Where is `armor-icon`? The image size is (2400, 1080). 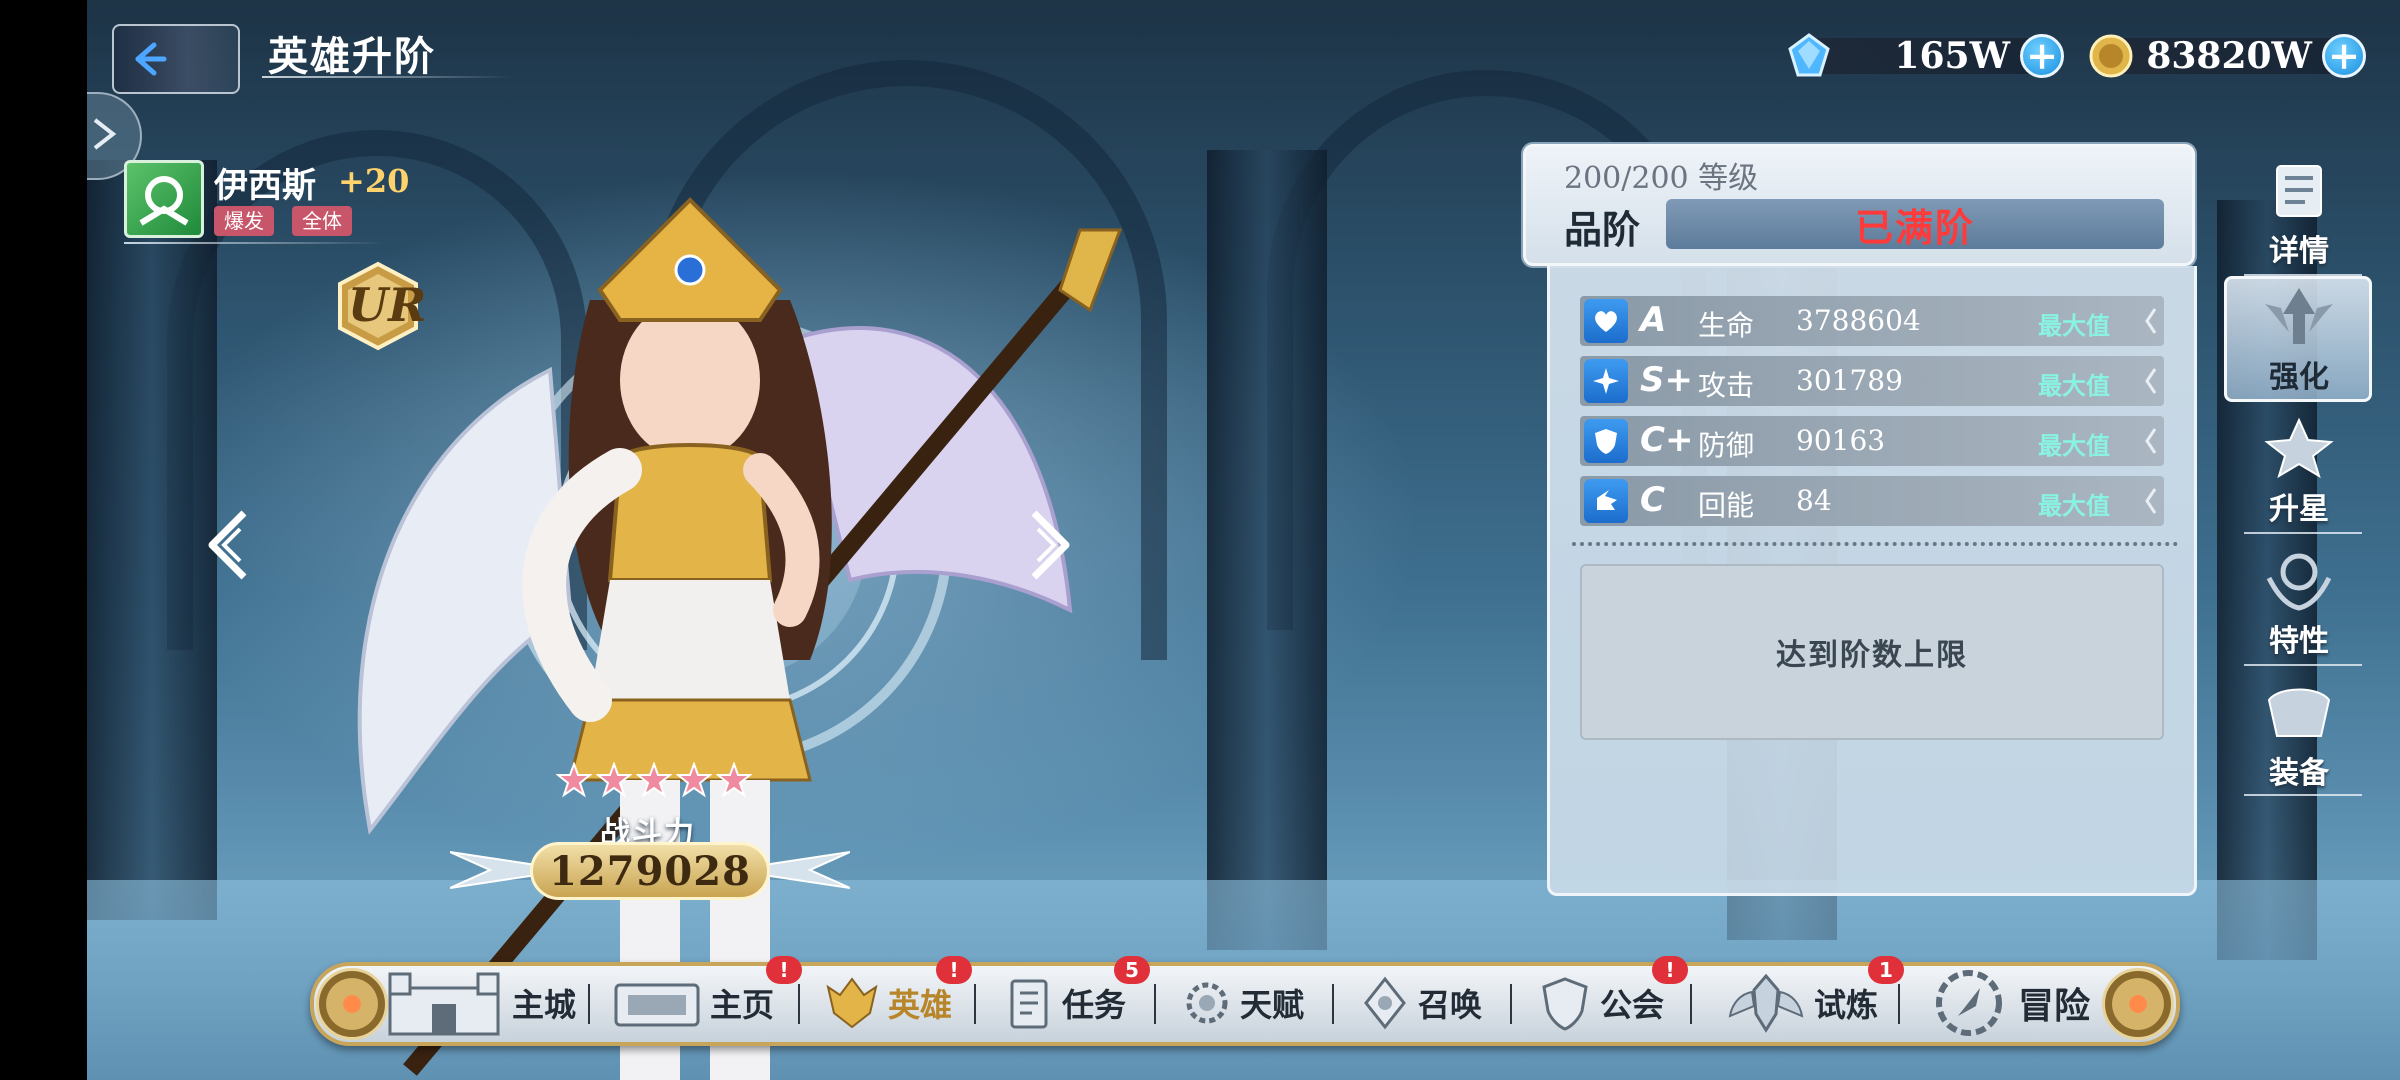
armor-icon is located at coordinates (2299, 712).